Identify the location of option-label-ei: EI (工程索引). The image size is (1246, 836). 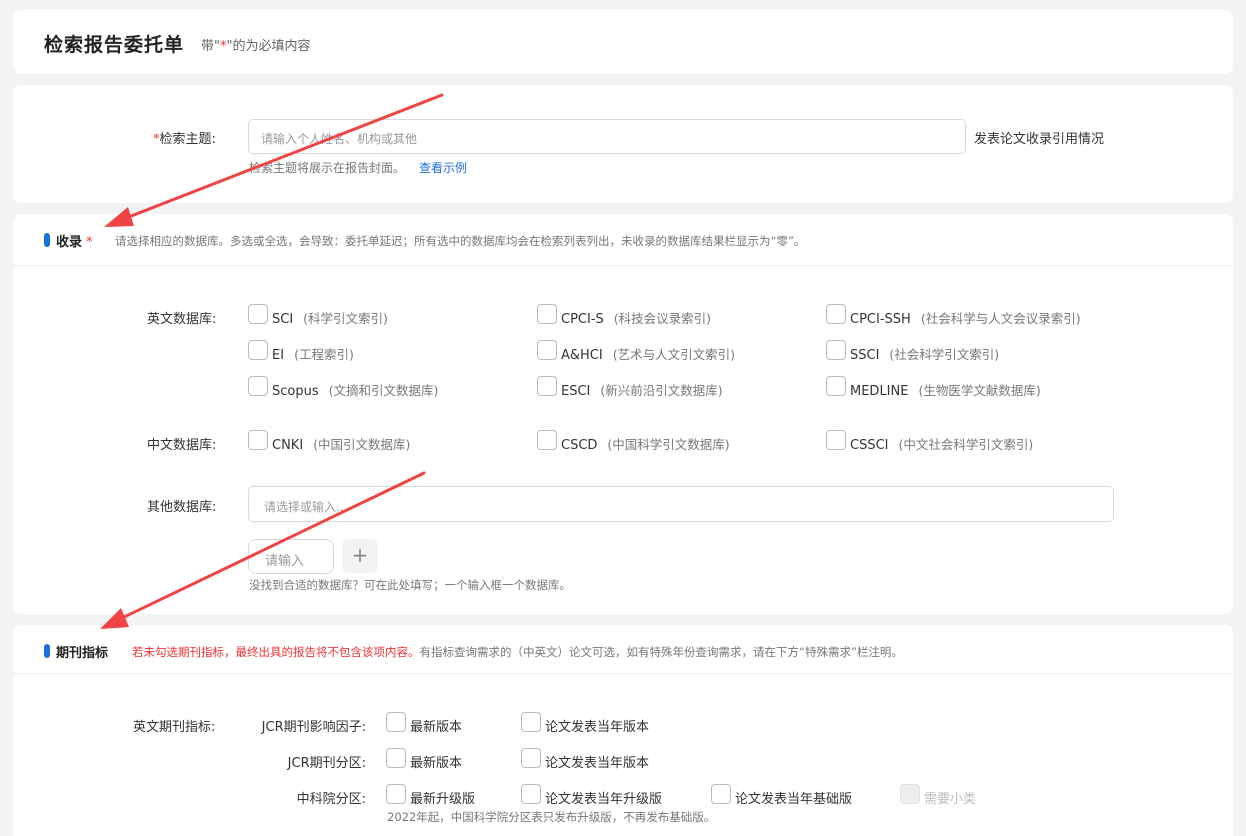
(313, 353).